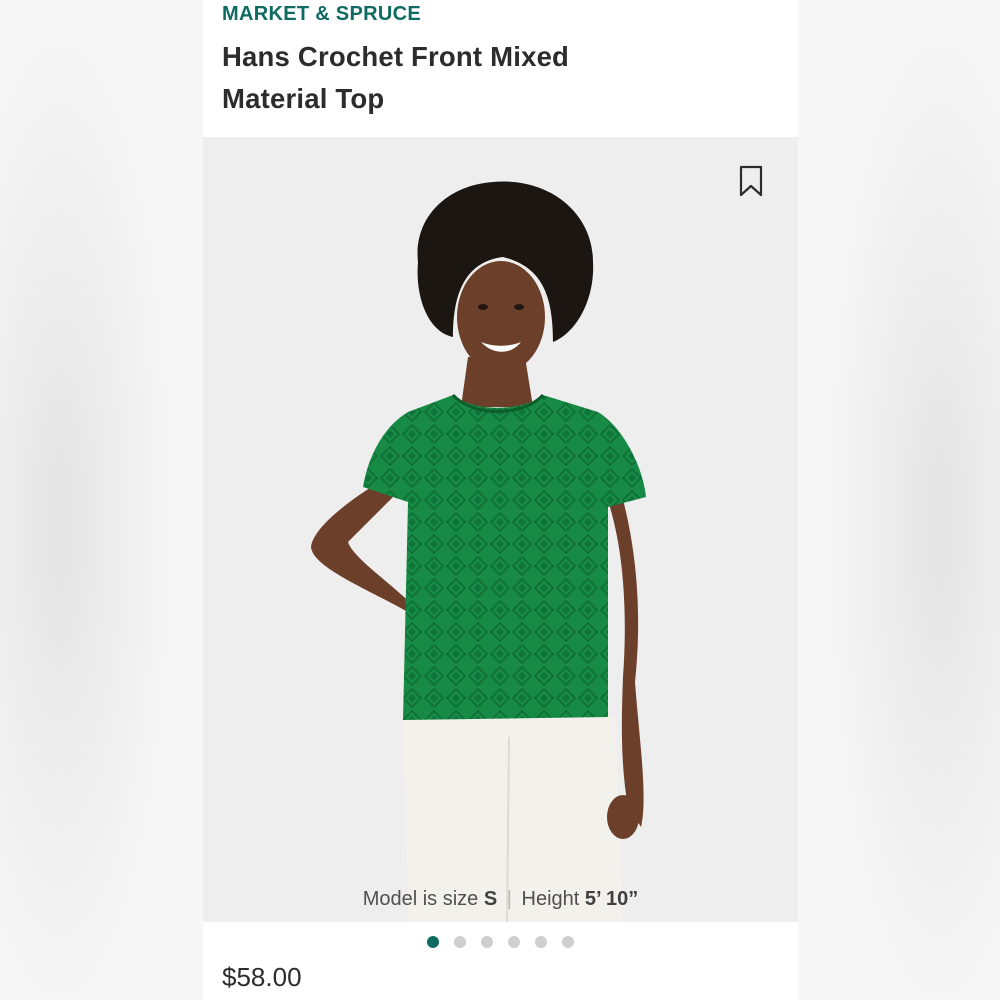 The image size is (1000, 1000). What do you see at coordinates (500, 899) in the screenshot?
I see `model-size-caption: Model is size S | Height 5’ 10”` at bounding box center [500, 899].